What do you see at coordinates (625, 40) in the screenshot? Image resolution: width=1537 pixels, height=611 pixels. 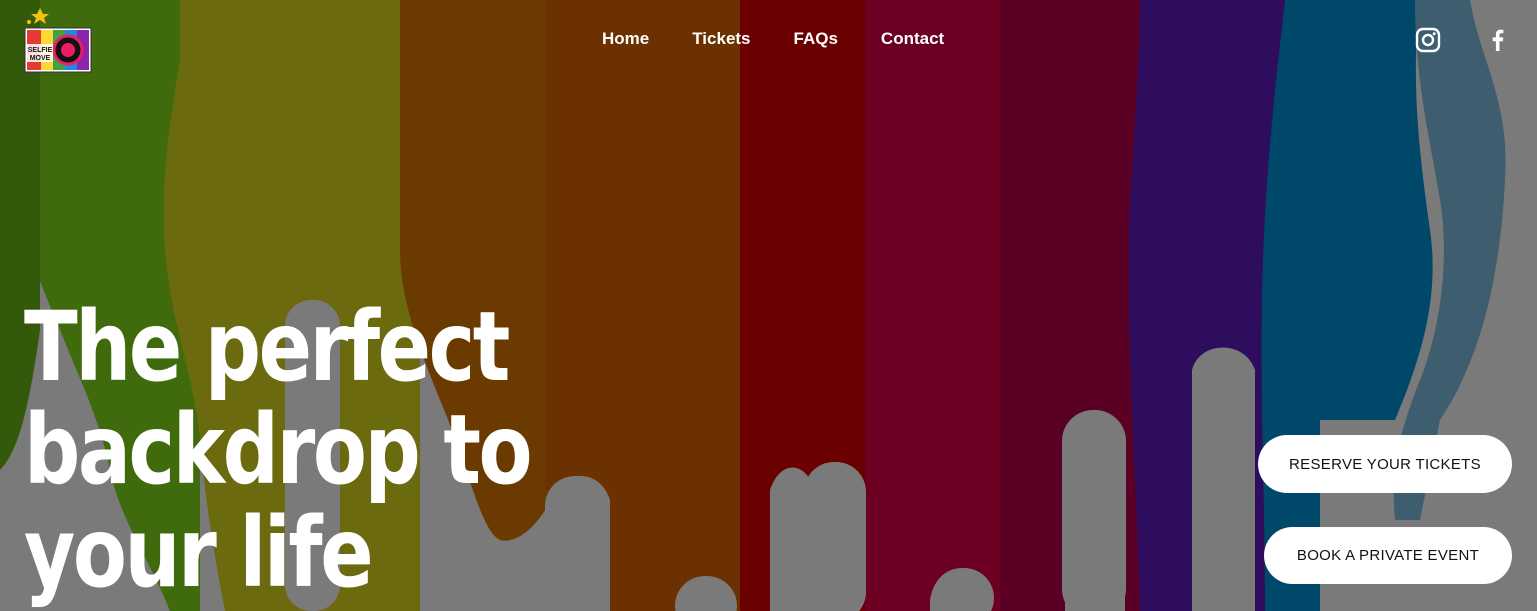 I see `nav-home: Home` at bounding box center [625, 40].